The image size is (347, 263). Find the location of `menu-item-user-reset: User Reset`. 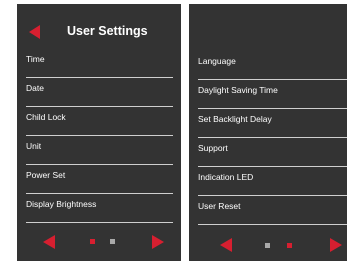

menu-item-user-reset: User Reset is located at coordinates (272, 210).